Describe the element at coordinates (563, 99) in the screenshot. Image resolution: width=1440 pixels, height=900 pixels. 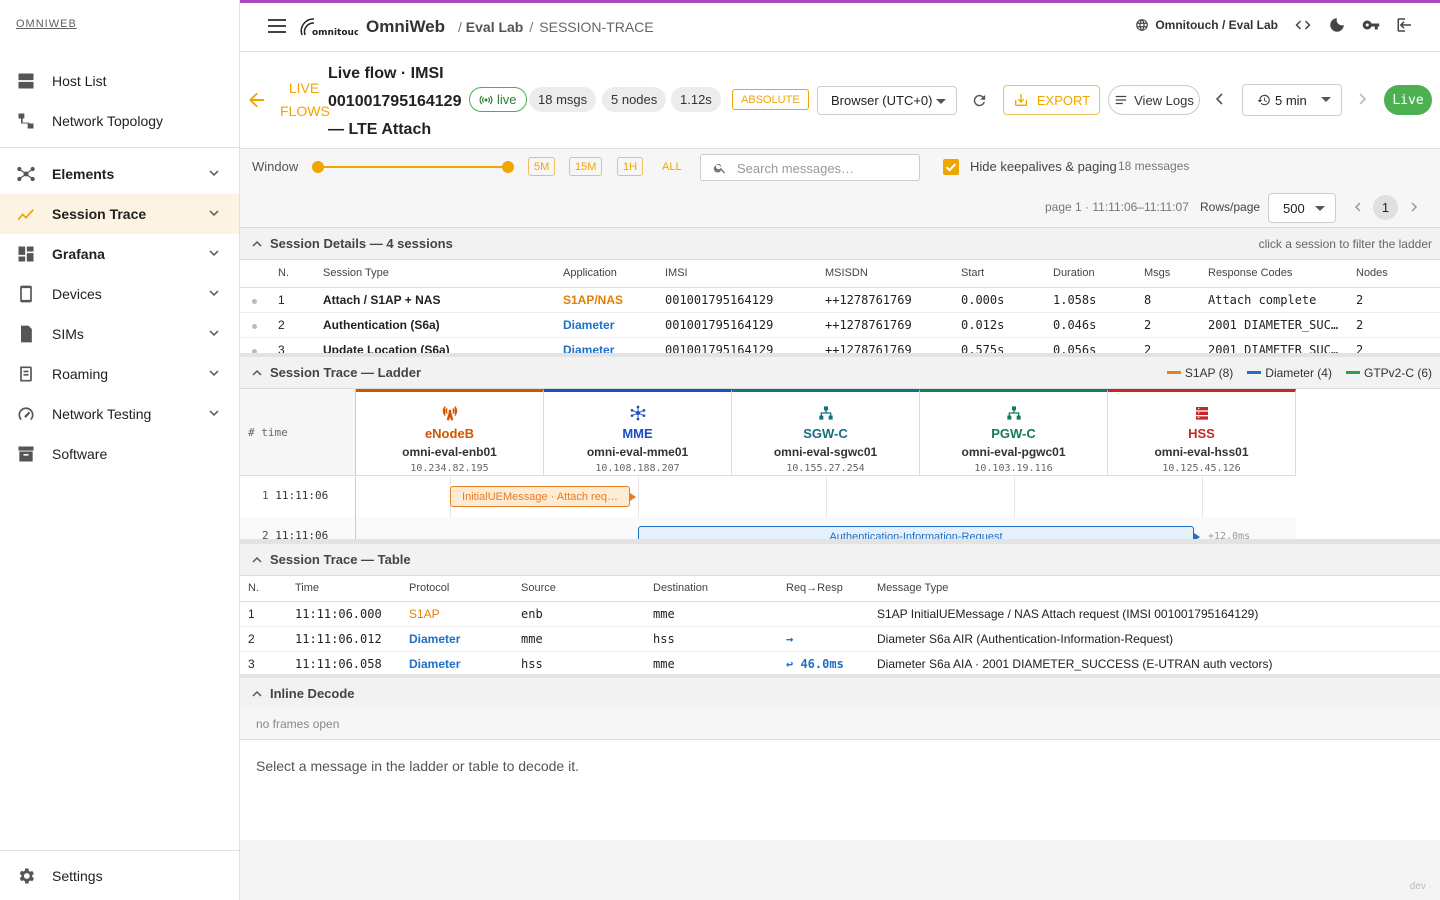
I see `messages-count-chip: 18 msgs` at that location.